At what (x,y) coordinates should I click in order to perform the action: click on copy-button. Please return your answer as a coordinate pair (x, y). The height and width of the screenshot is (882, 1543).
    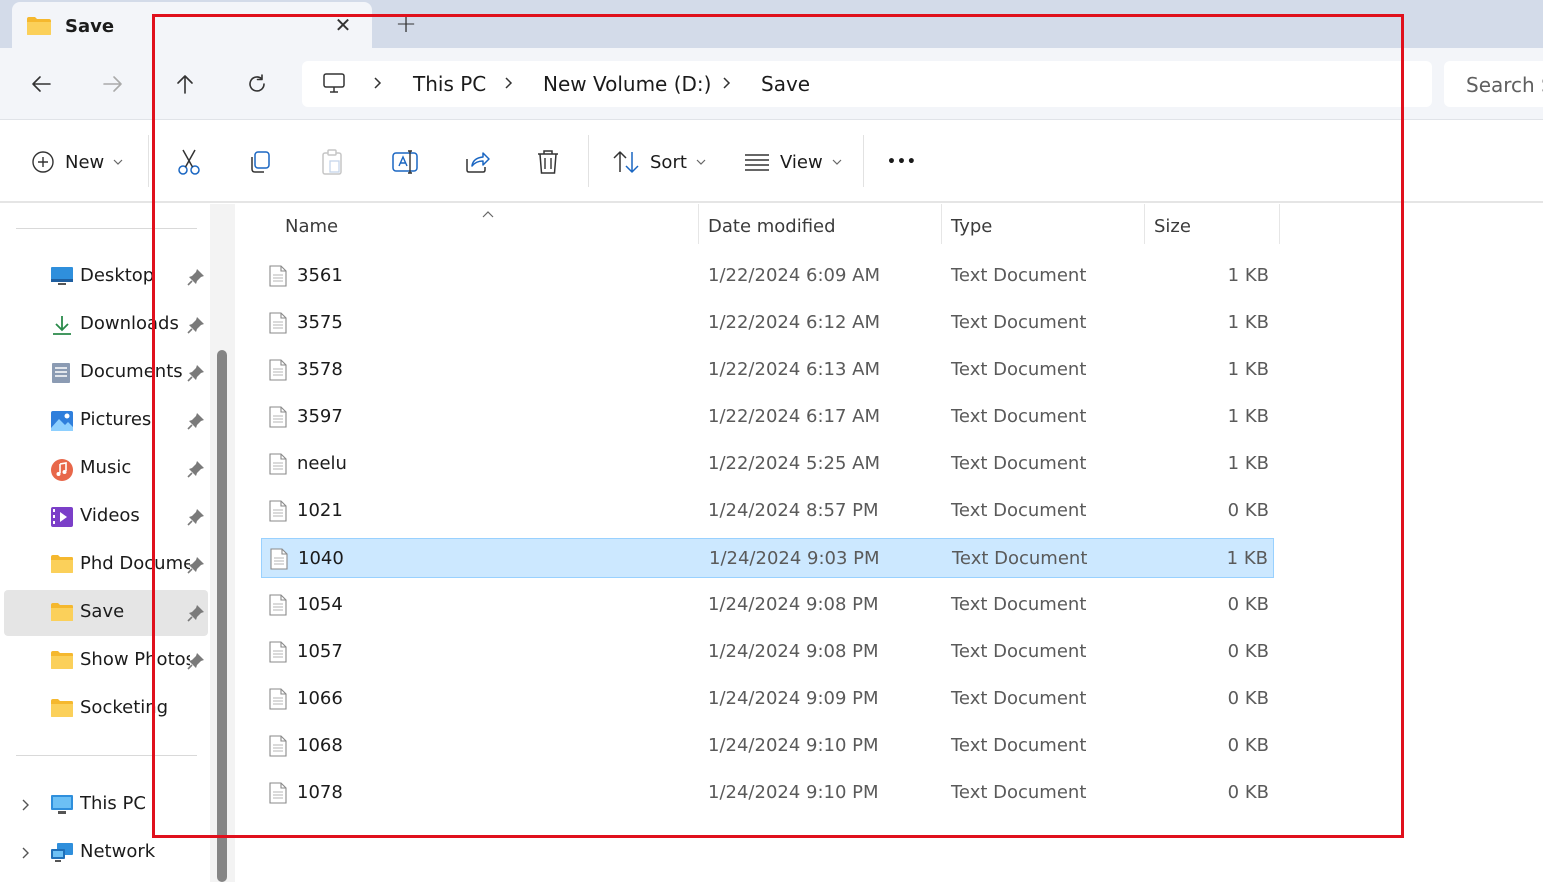
    Looking at the image, I should click on (260, 162).